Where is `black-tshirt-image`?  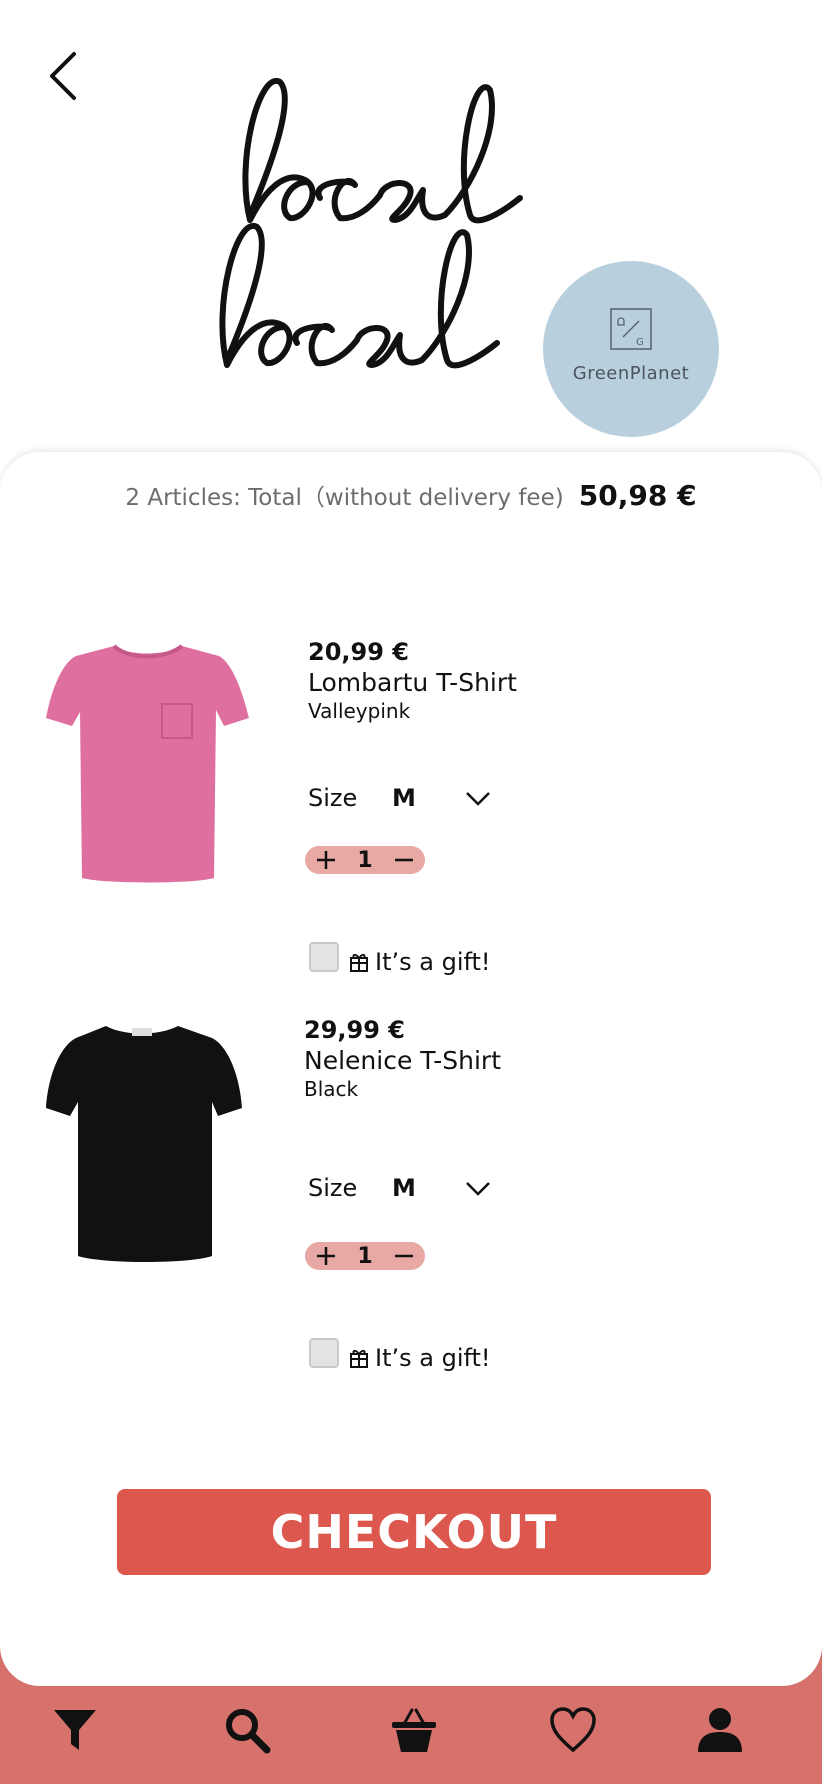 black-tshirt-image is located at coordinates (148, 1144).